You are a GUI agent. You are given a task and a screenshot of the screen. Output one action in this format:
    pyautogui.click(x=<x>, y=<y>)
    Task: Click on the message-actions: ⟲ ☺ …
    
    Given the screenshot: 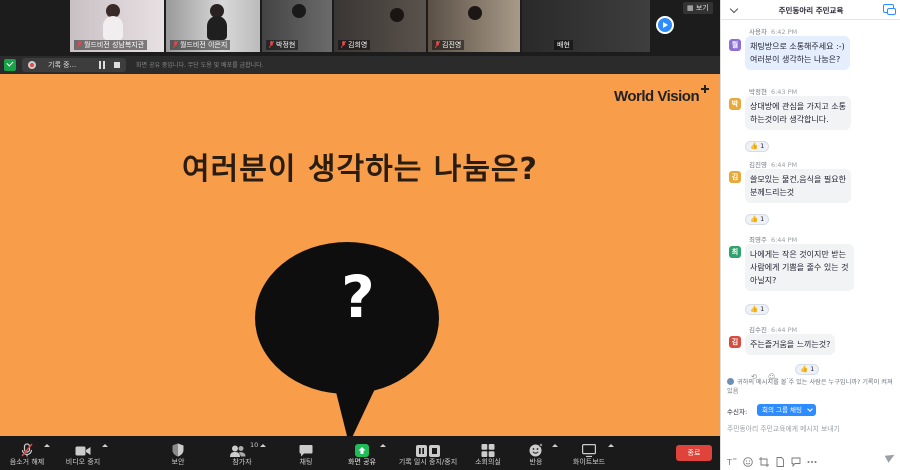 What is the action you would take?
    pyautogui.click(x=775, y=372)
    